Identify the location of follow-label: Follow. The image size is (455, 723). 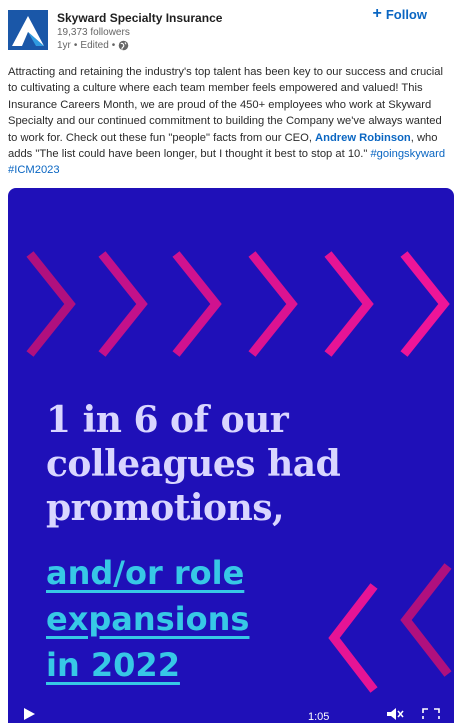
(406, 14).